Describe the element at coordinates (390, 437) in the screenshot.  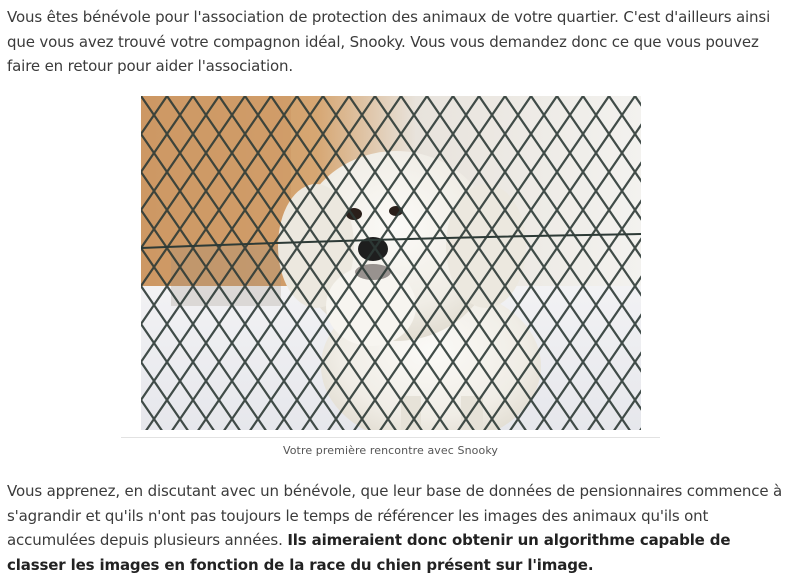
I see `caption-divider` at that location.